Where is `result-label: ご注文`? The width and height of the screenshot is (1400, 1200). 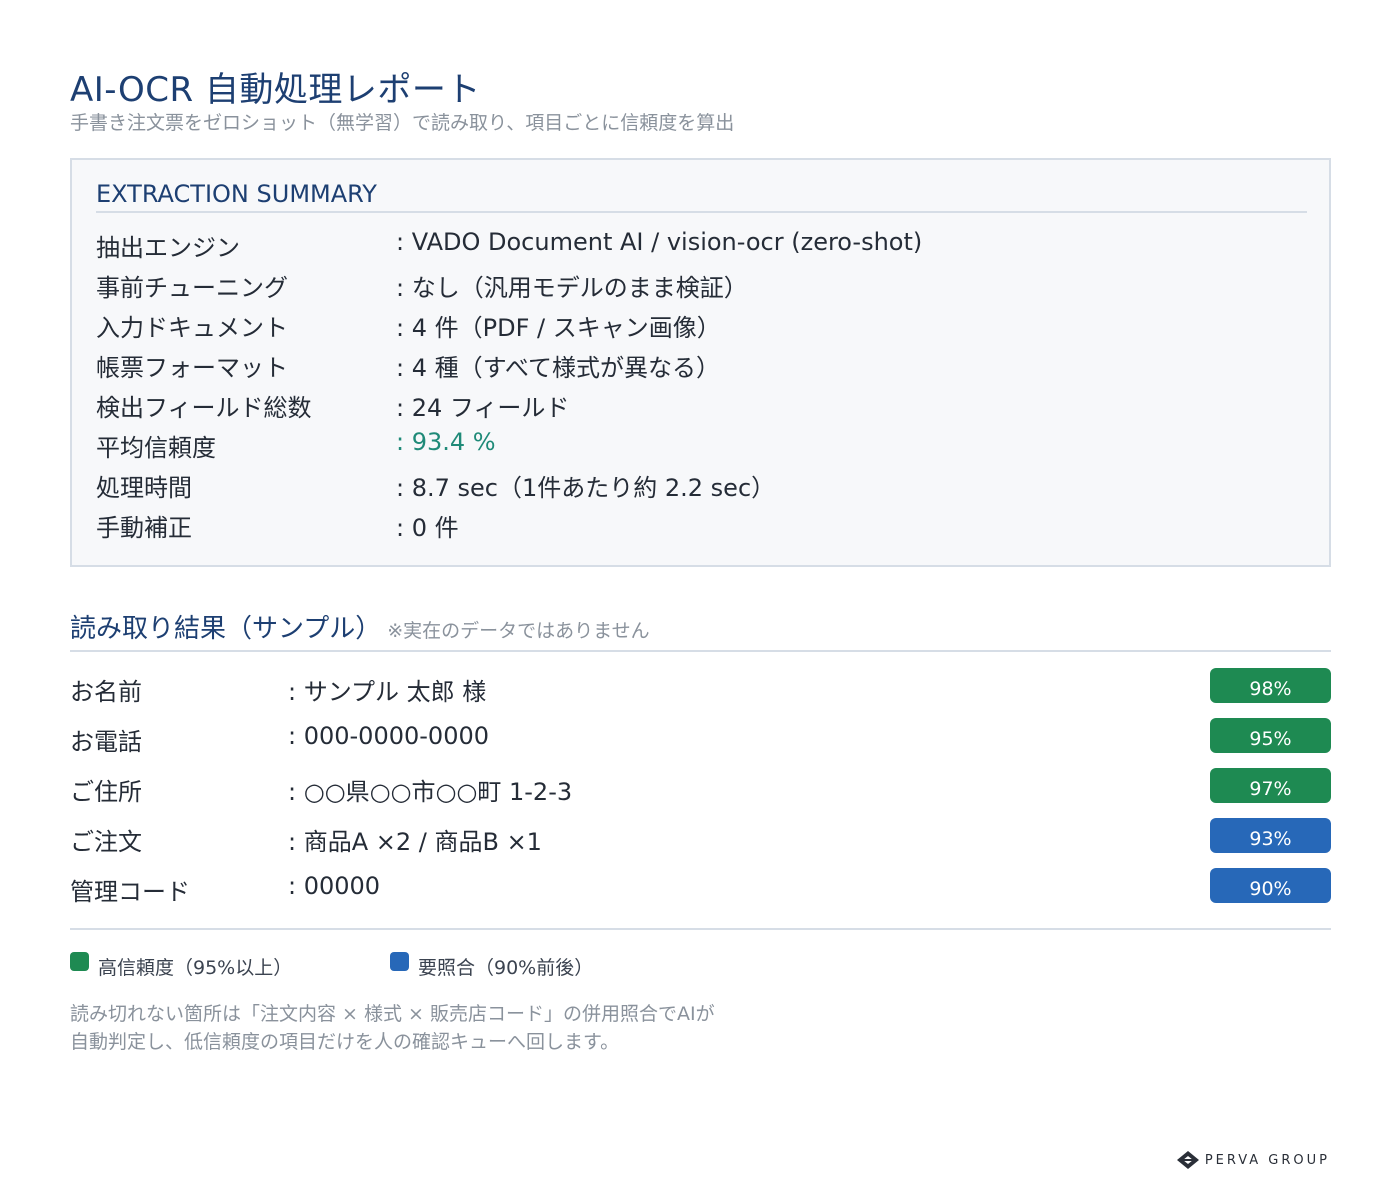
result-label: ご注文 is located at coordinates (106, 842).